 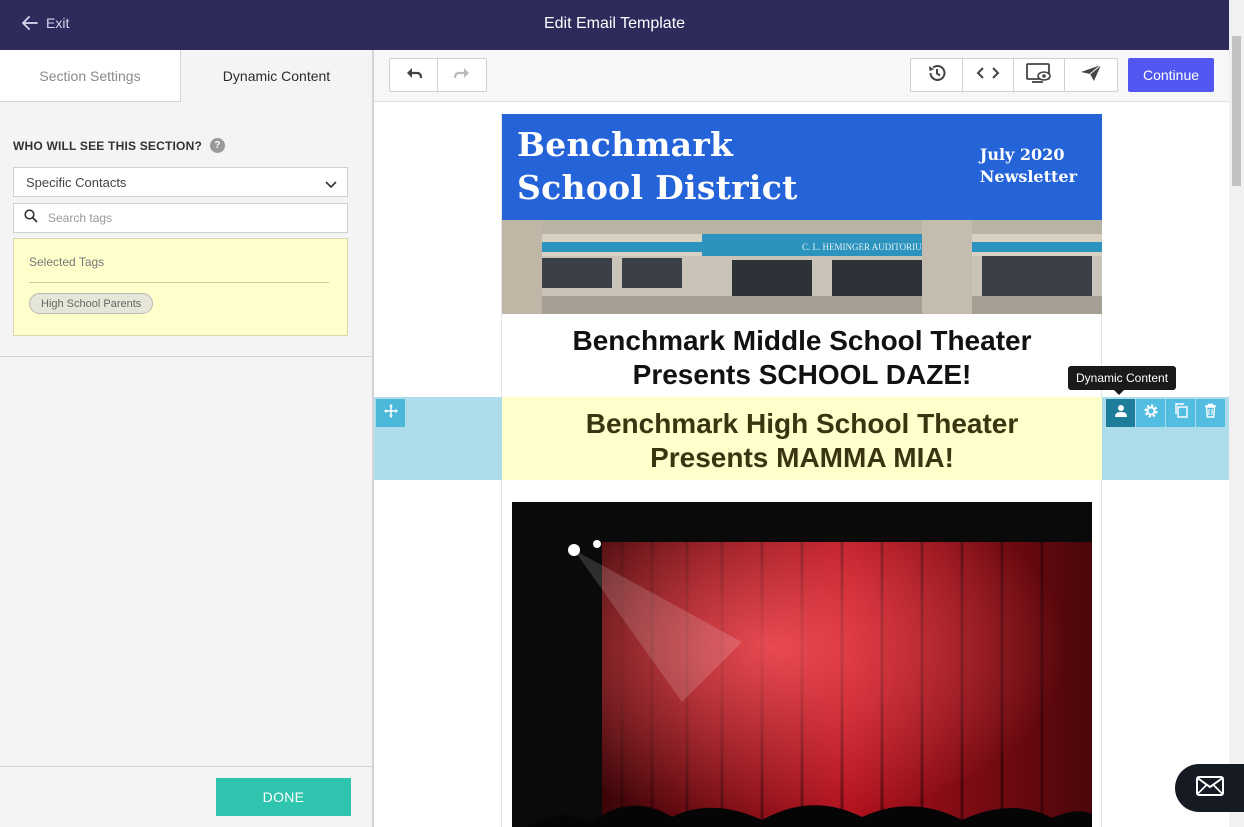 I want to click on page-scrollbar, so click(x=1236, y=413).